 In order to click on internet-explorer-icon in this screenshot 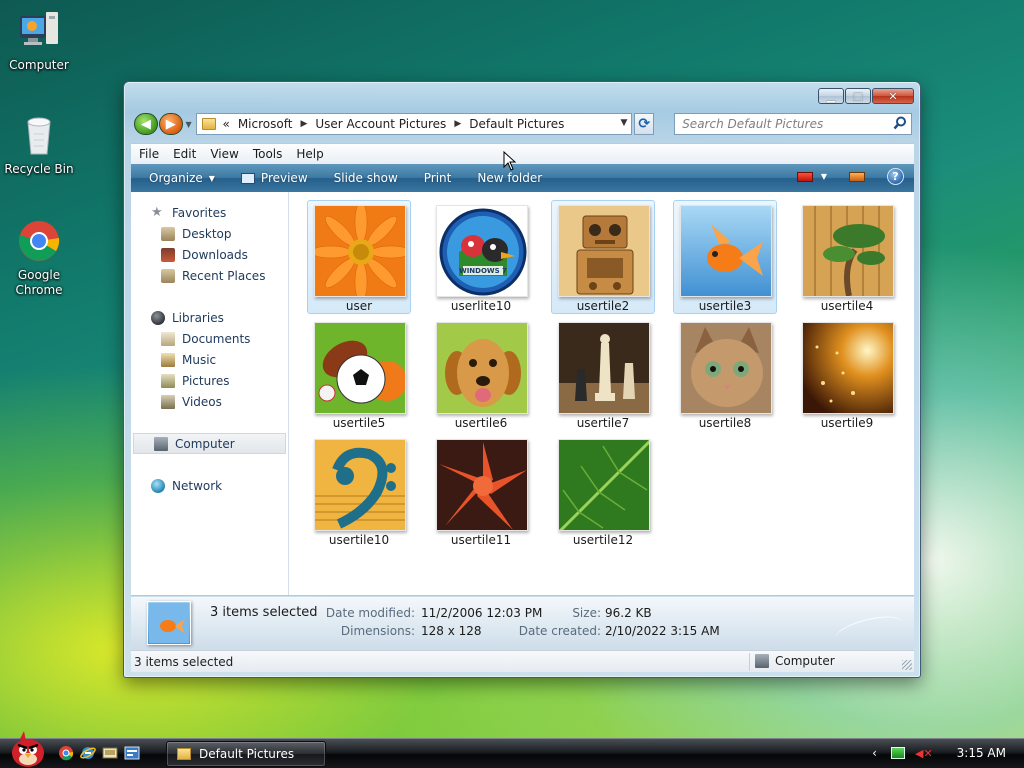, I will do `click(88, 753)`.